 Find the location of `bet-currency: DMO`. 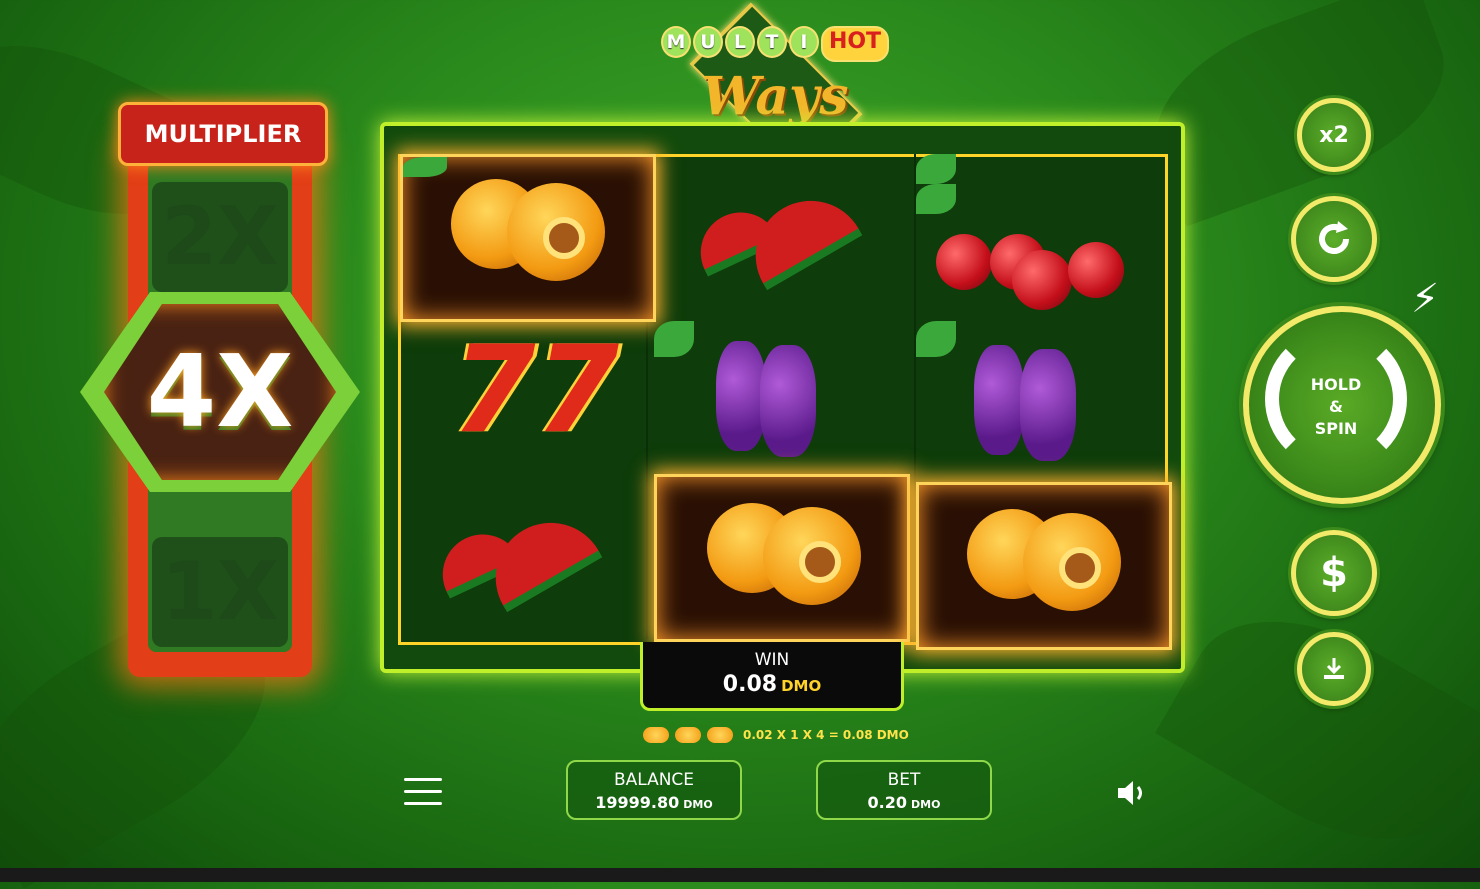

bet-currency: DMO is located at coordinates (926, 804).